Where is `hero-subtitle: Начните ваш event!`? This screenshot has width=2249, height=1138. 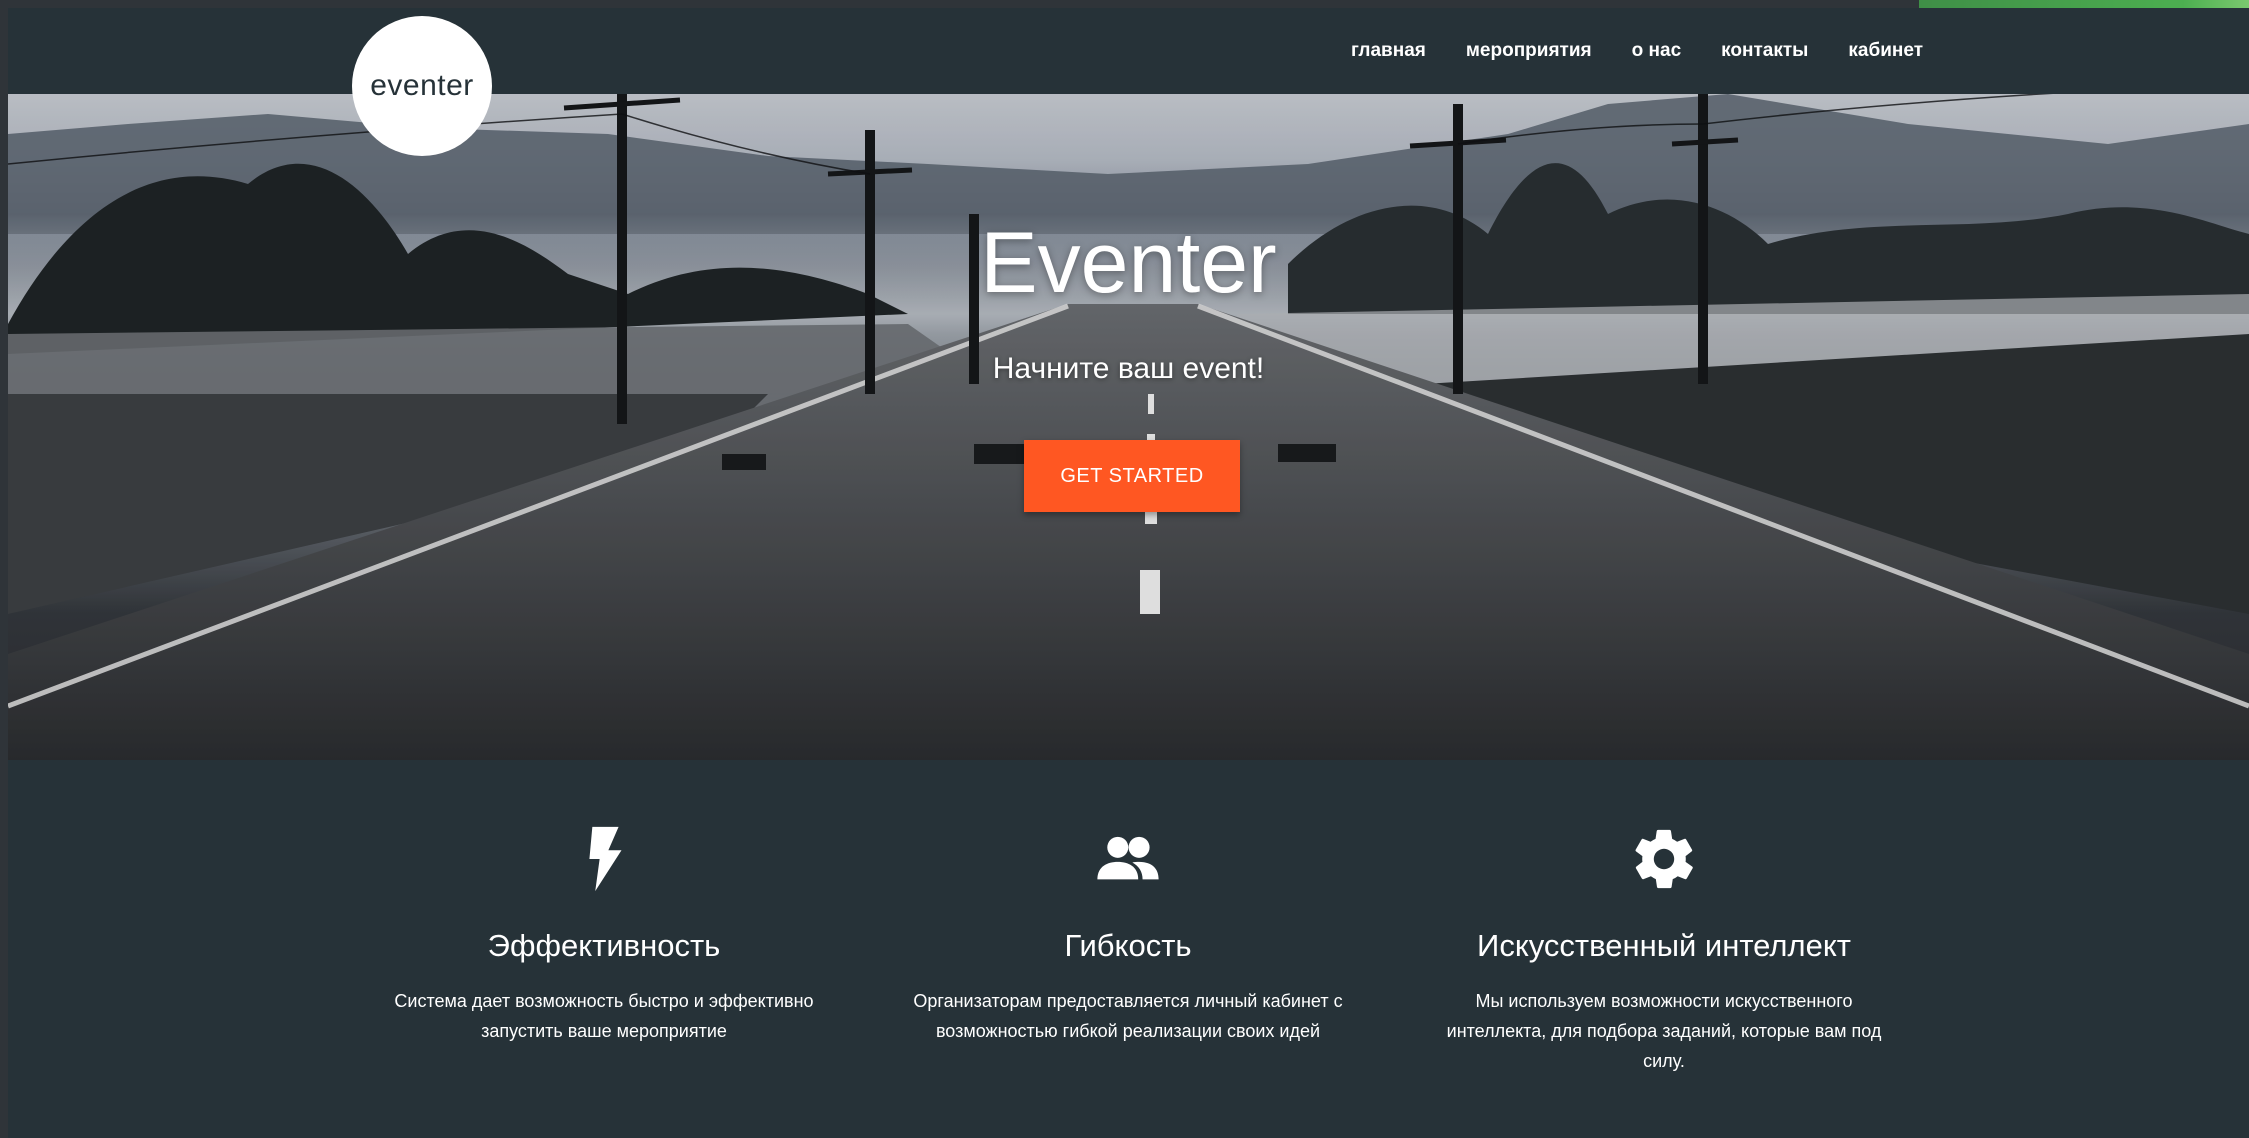
hero-subtitle: Начните ваш event! is located at coordinates (1128, 368).